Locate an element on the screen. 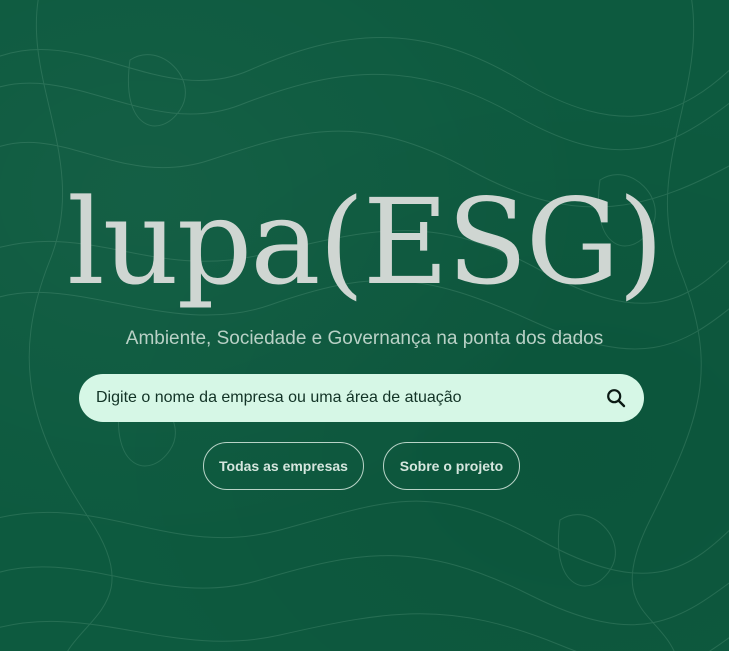  about-project-label: Sobre o projeto is located at coordinates (451, 466).